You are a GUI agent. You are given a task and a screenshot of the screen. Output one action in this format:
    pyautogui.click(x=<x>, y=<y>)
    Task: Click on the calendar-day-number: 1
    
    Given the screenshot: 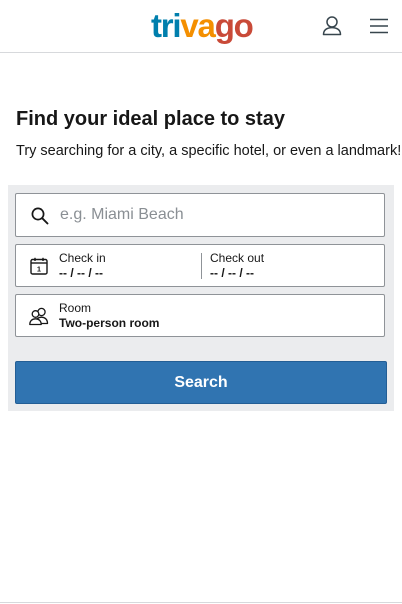 What is the action you would take?
    pyautogui.click(x=39, y=269)
    